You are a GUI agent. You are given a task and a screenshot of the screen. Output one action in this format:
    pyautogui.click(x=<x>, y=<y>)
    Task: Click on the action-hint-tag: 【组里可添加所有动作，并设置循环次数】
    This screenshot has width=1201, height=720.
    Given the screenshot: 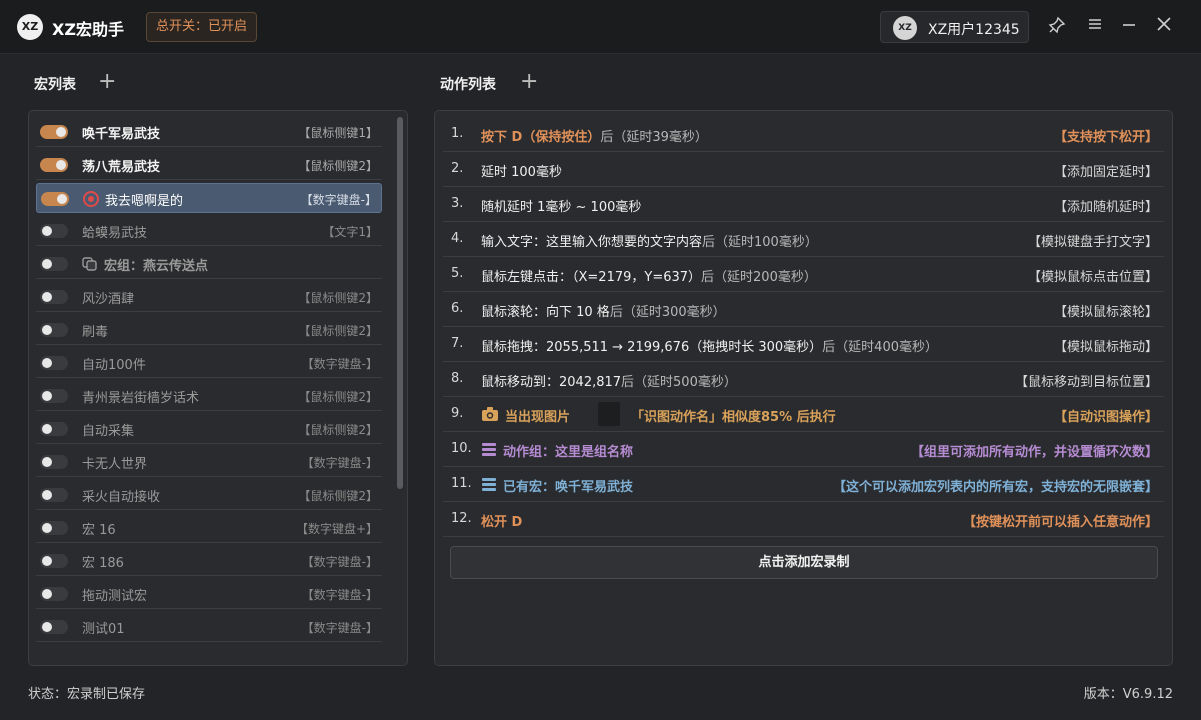 What is the action you would take?
    pyautogui.click(x=1034, y=452)
    